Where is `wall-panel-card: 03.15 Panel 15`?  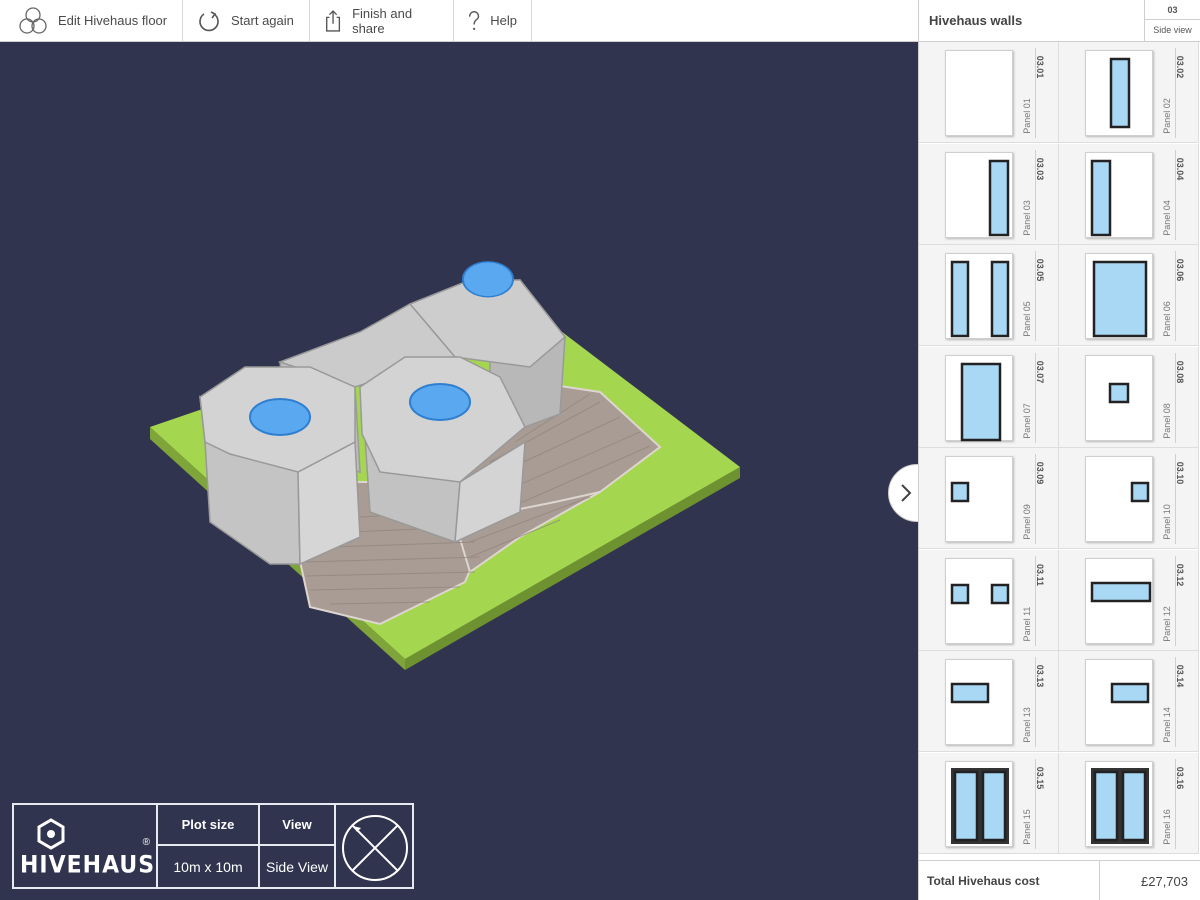 wall-panel-card: 03.15 Panel 15 is located at coordinates (989, 803).